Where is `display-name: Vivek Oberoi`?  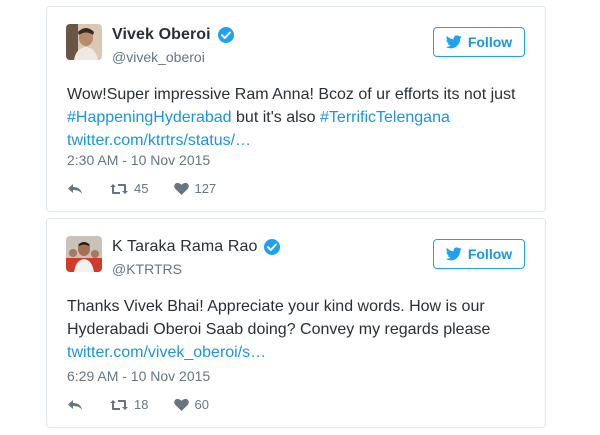 display-name: Vivek Oberoi is located at coordinates (161, 35).